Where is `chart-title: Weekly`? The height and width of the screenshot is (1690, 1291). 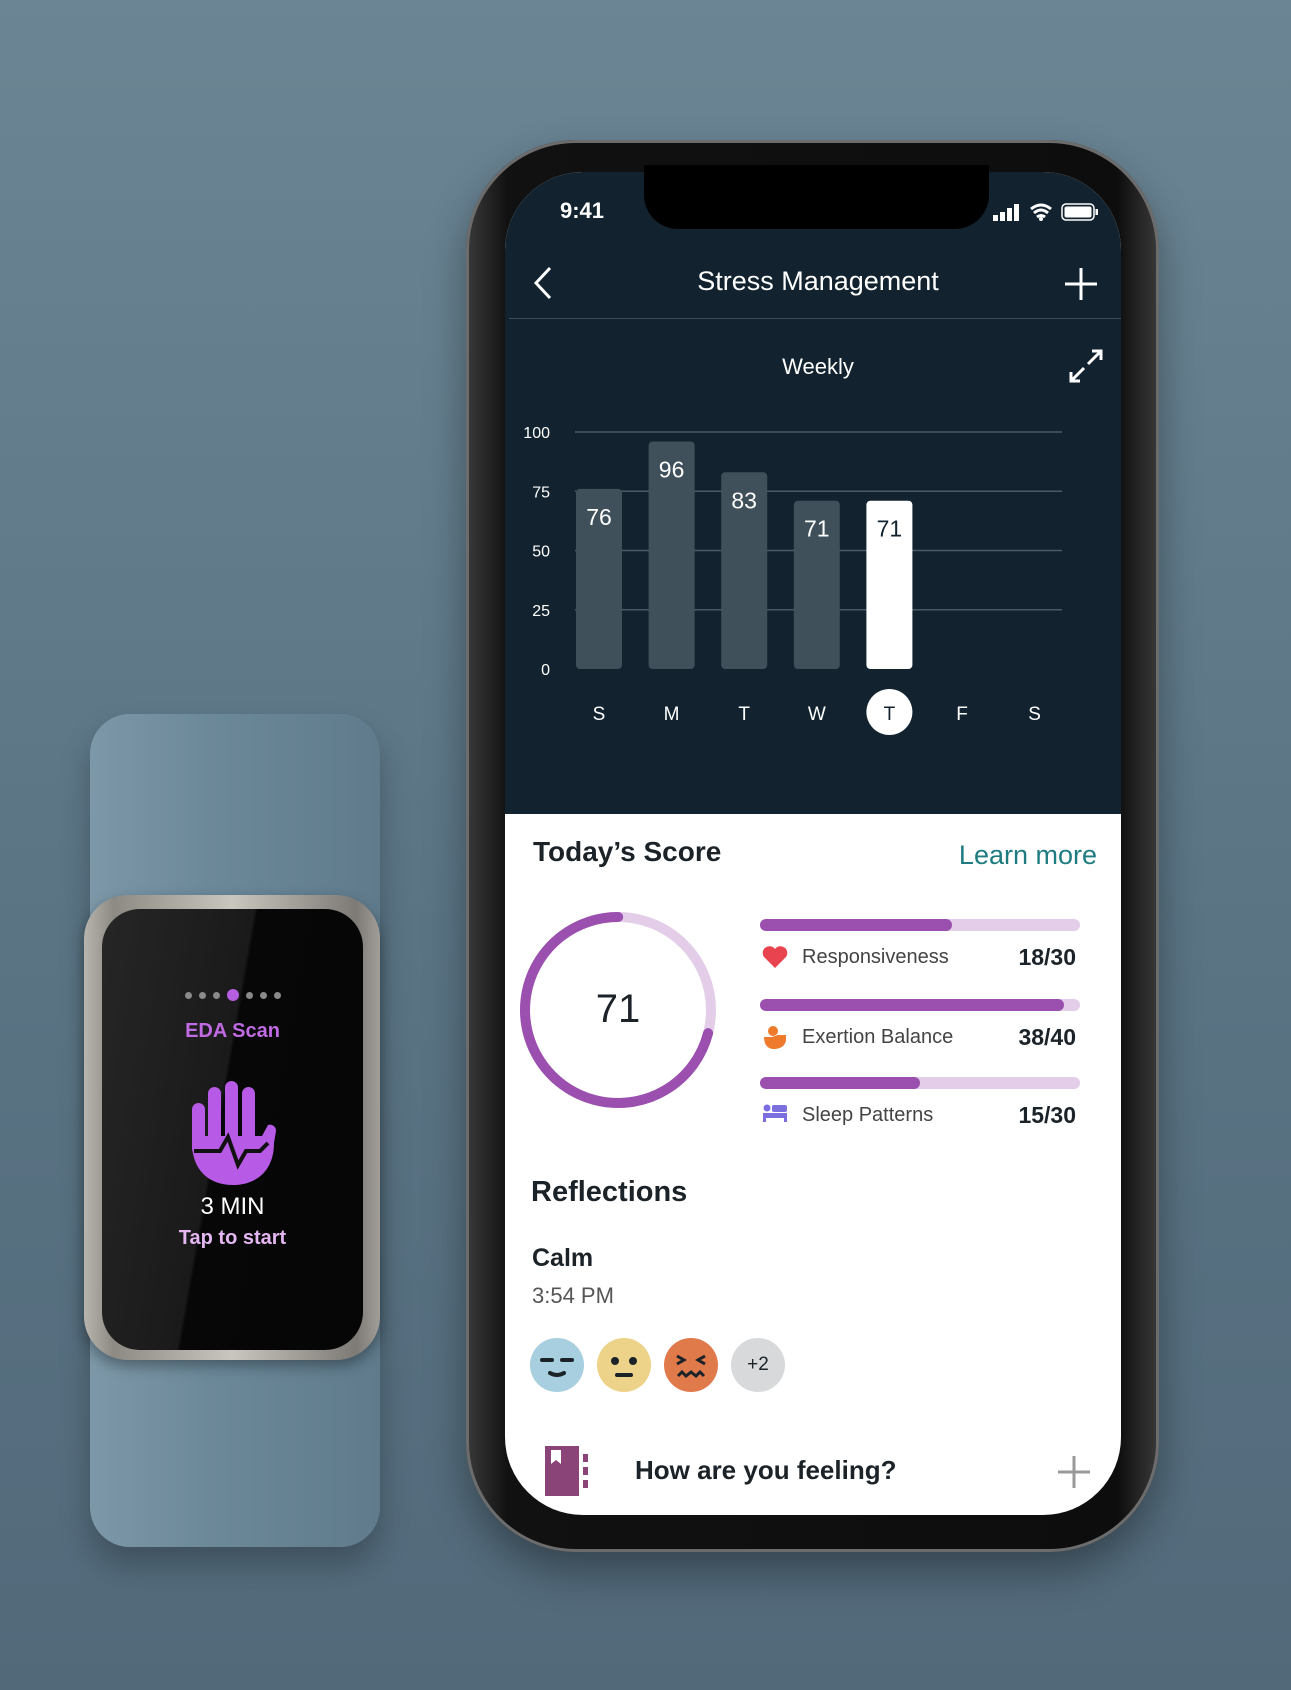
chart-title: Weekly is located at coordinates (818, 366).